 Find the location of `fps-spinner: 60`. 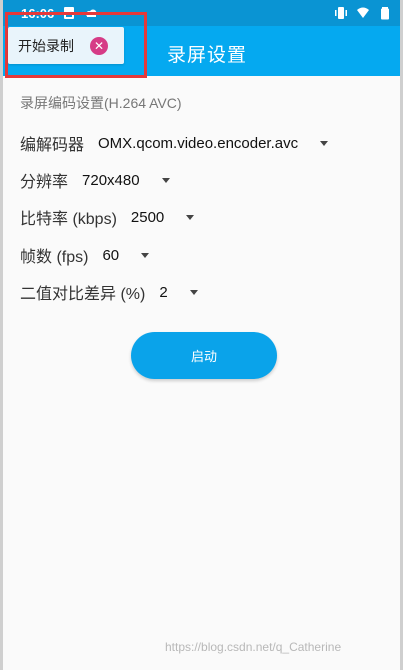

fps-spinner: 60 is located at coordinates (126, 255).